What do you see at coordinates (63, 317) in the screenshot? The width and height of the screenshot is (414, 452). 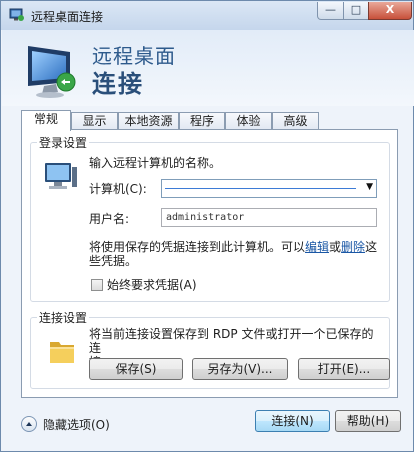 I see `connection-settings-legend: 连接设置` at bounding box center [63, 317].